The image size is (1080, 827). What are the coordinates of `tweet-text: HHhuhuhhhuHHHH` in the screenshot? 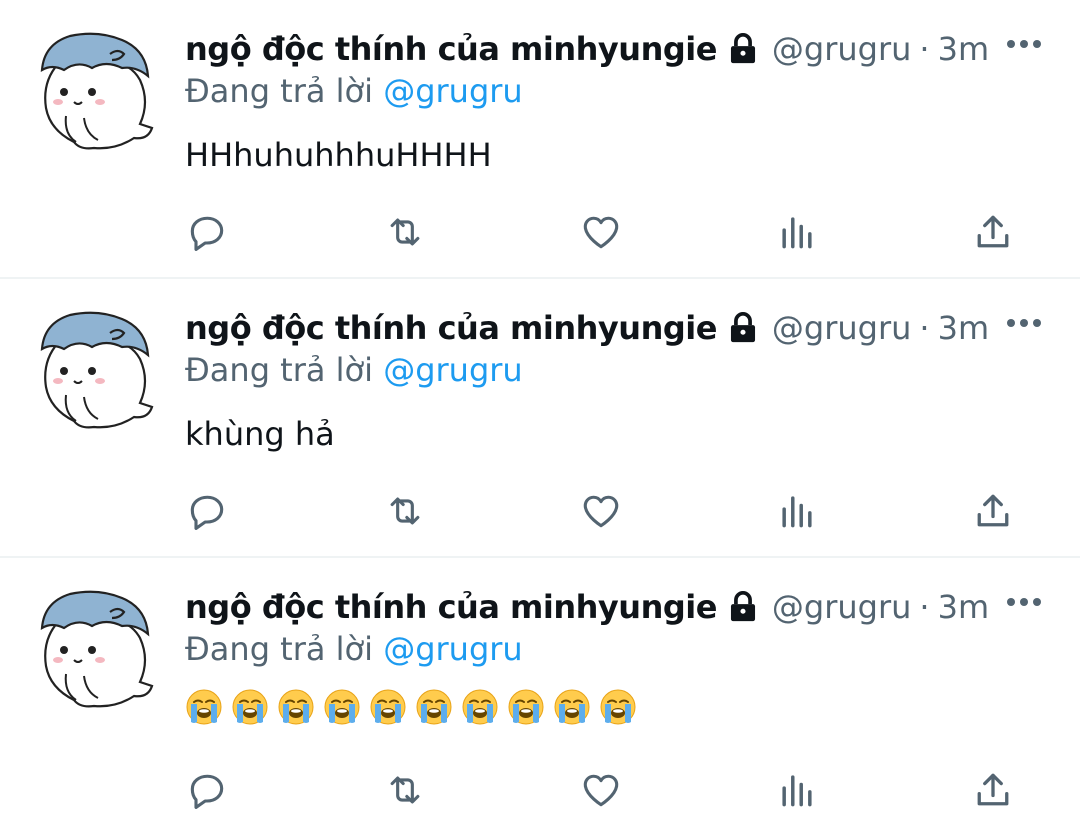 It's located at (338, 155).